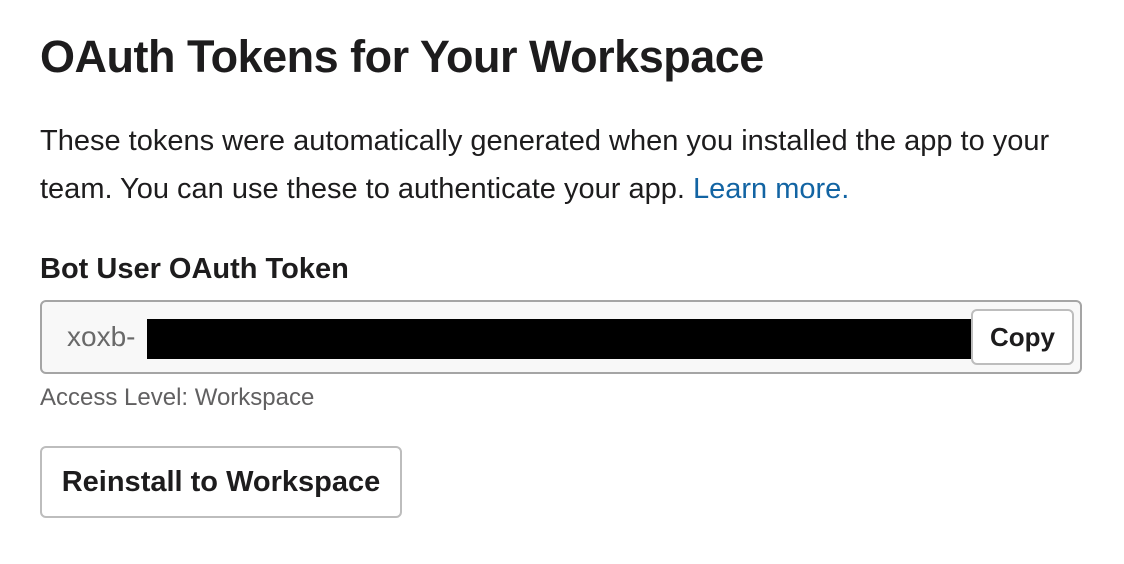  What do you see at coordinates (194, 269) in the screenshot?
I see `bot-token-label: Bot User OAuth Token` at bounding box center [194, 269].